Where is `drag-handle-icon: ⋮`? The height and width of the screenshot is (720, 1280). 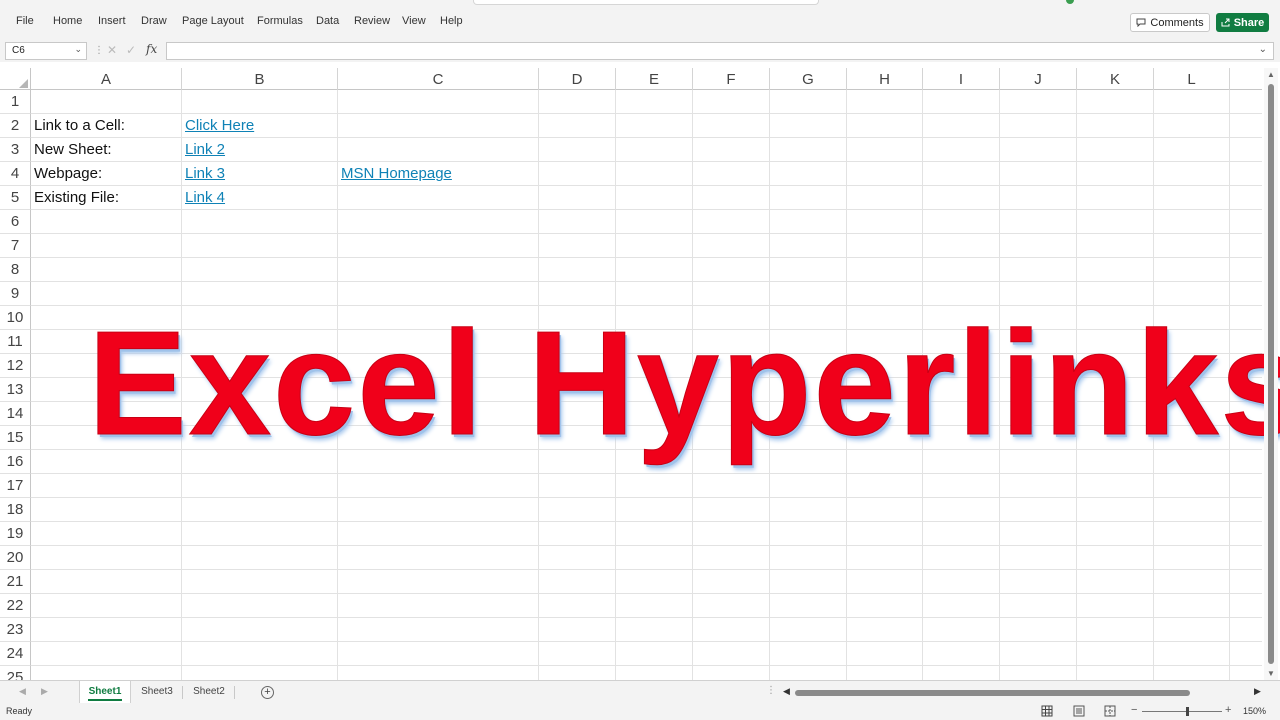 drag-handle-icon: ⋮ is located at coordinates (99, 50).